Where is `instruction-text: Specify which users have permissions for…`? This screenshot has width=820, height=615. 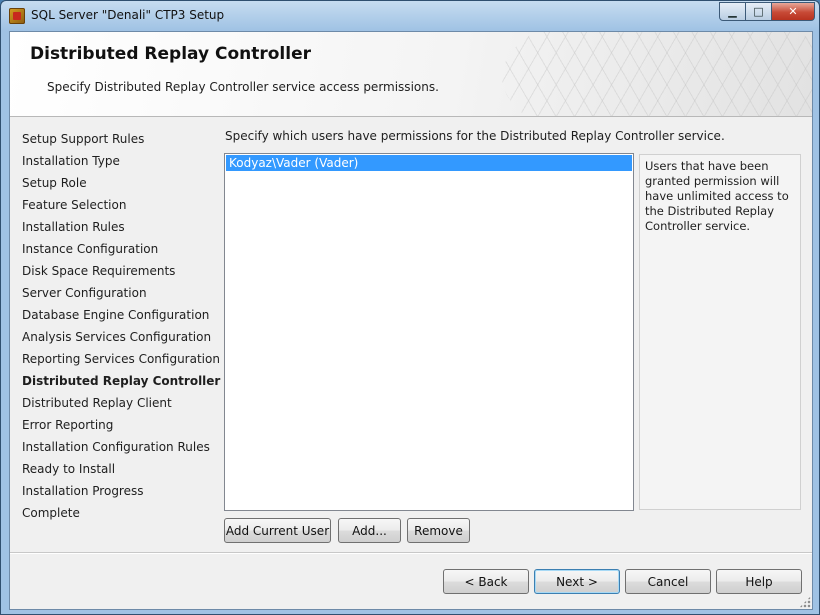 instruction-text: Specify which users have permissions for… is located at coordinates (475, 136).